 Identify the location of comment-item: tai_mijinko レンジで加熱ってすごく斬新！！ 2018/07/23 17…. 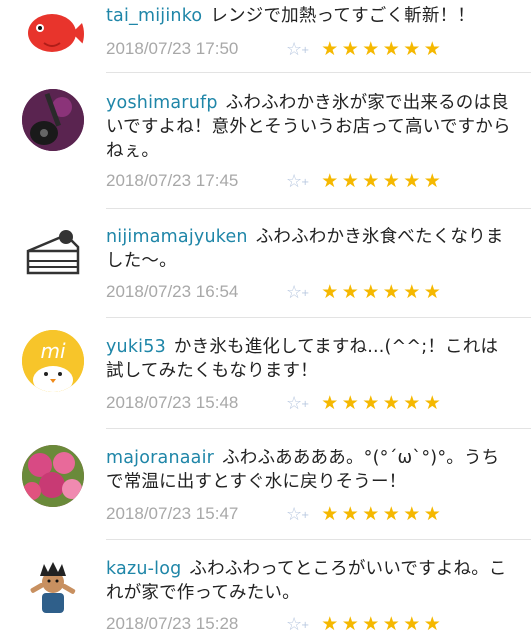
(265, 36).